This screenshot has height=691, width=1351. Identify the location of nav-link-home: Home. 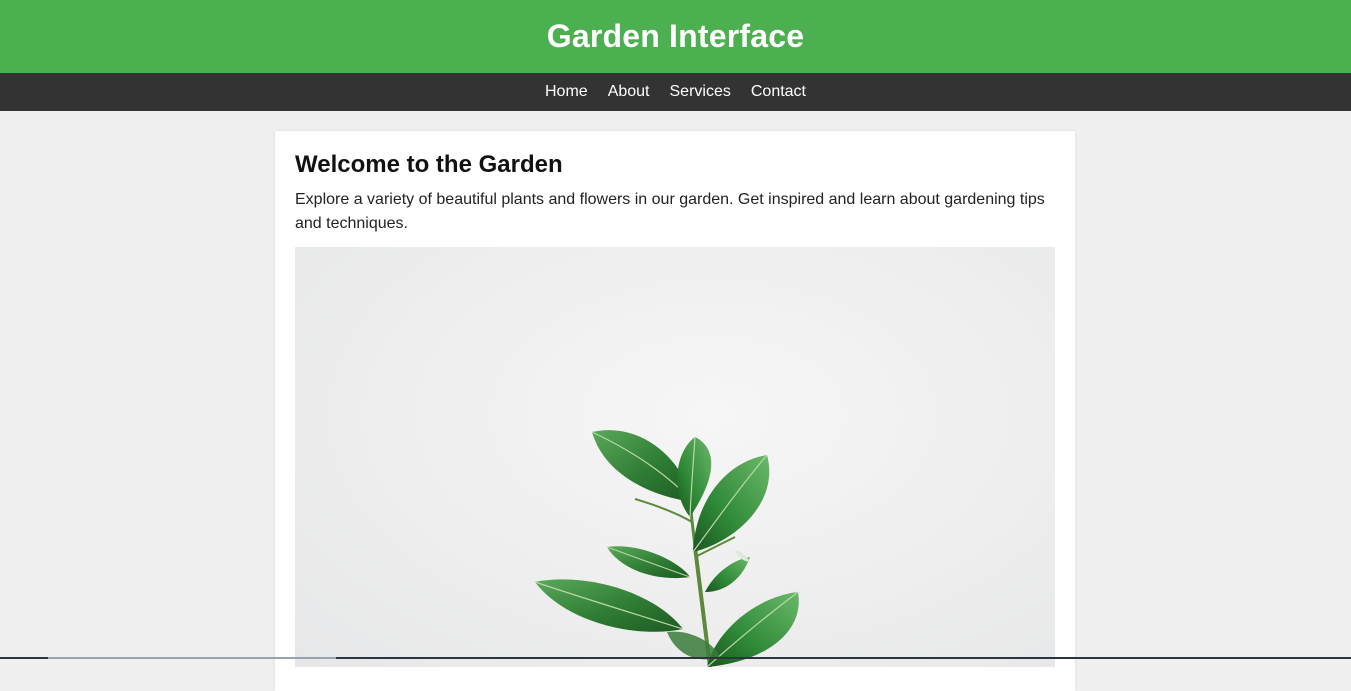
(566, 92).